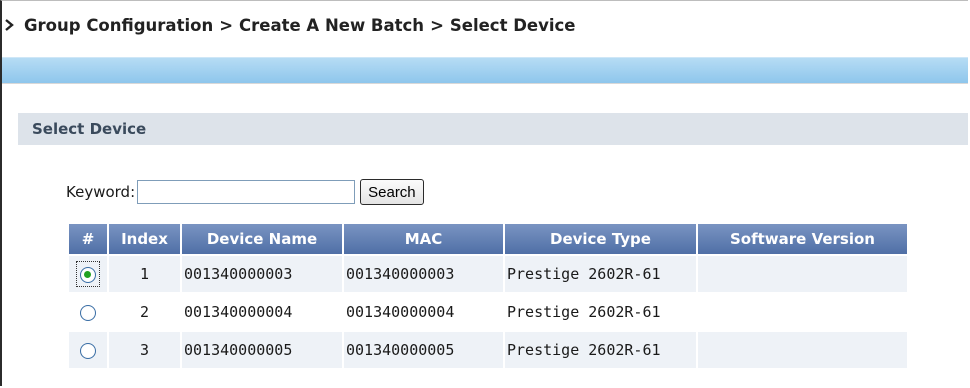  What do you see at coordinates (331, 25) in the screenshot?
I see `breadcrumb-item-create-batch: Create A New Batch` at bounding box center [331, 25].